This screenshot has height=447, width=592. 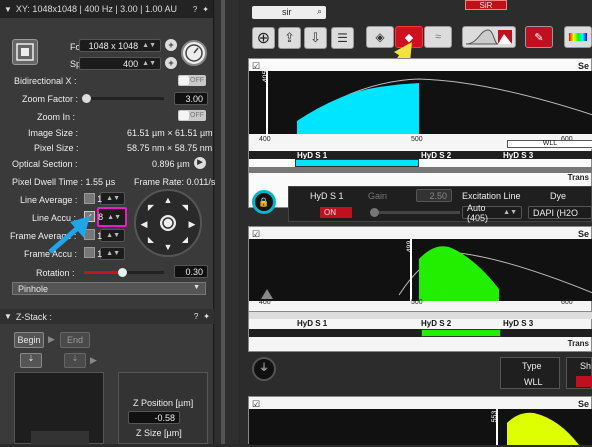 I want to click on search-icon: ⌕, so click(x=319, y=11).